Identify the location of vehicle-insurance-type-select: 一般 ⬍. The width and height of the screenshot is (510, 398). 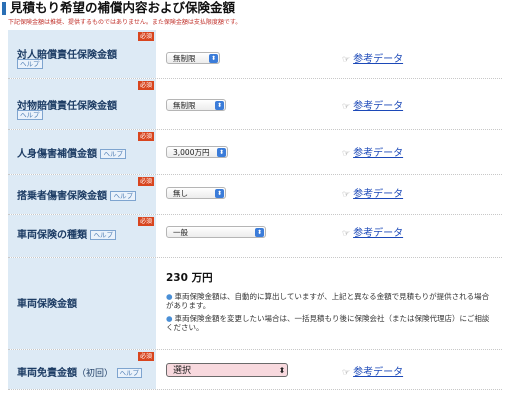
(216, 232).